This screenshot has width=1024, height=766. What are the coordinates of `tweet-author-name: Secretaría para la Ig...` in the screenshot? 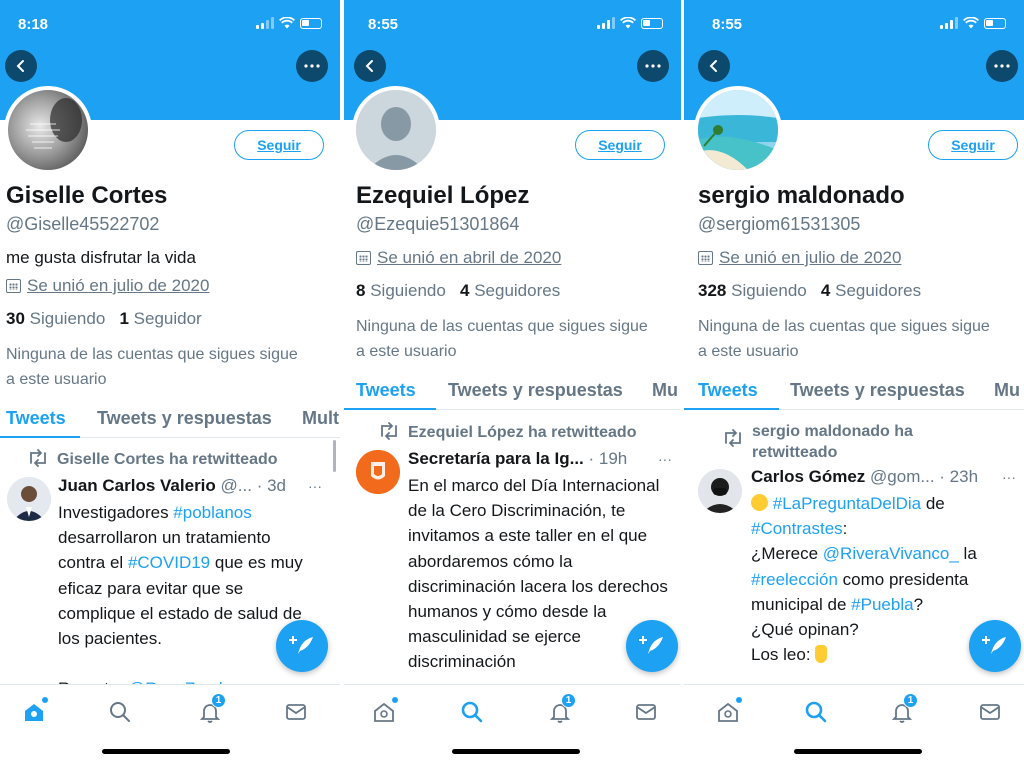 It's located at (496, 458).